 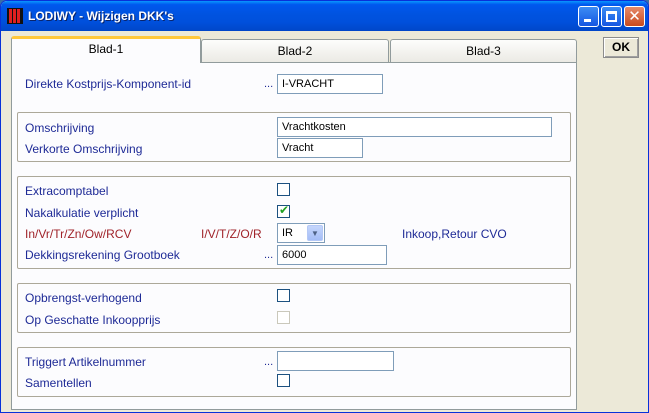 I want to click on type-select: IR ▼, so click(x=301, y=233).